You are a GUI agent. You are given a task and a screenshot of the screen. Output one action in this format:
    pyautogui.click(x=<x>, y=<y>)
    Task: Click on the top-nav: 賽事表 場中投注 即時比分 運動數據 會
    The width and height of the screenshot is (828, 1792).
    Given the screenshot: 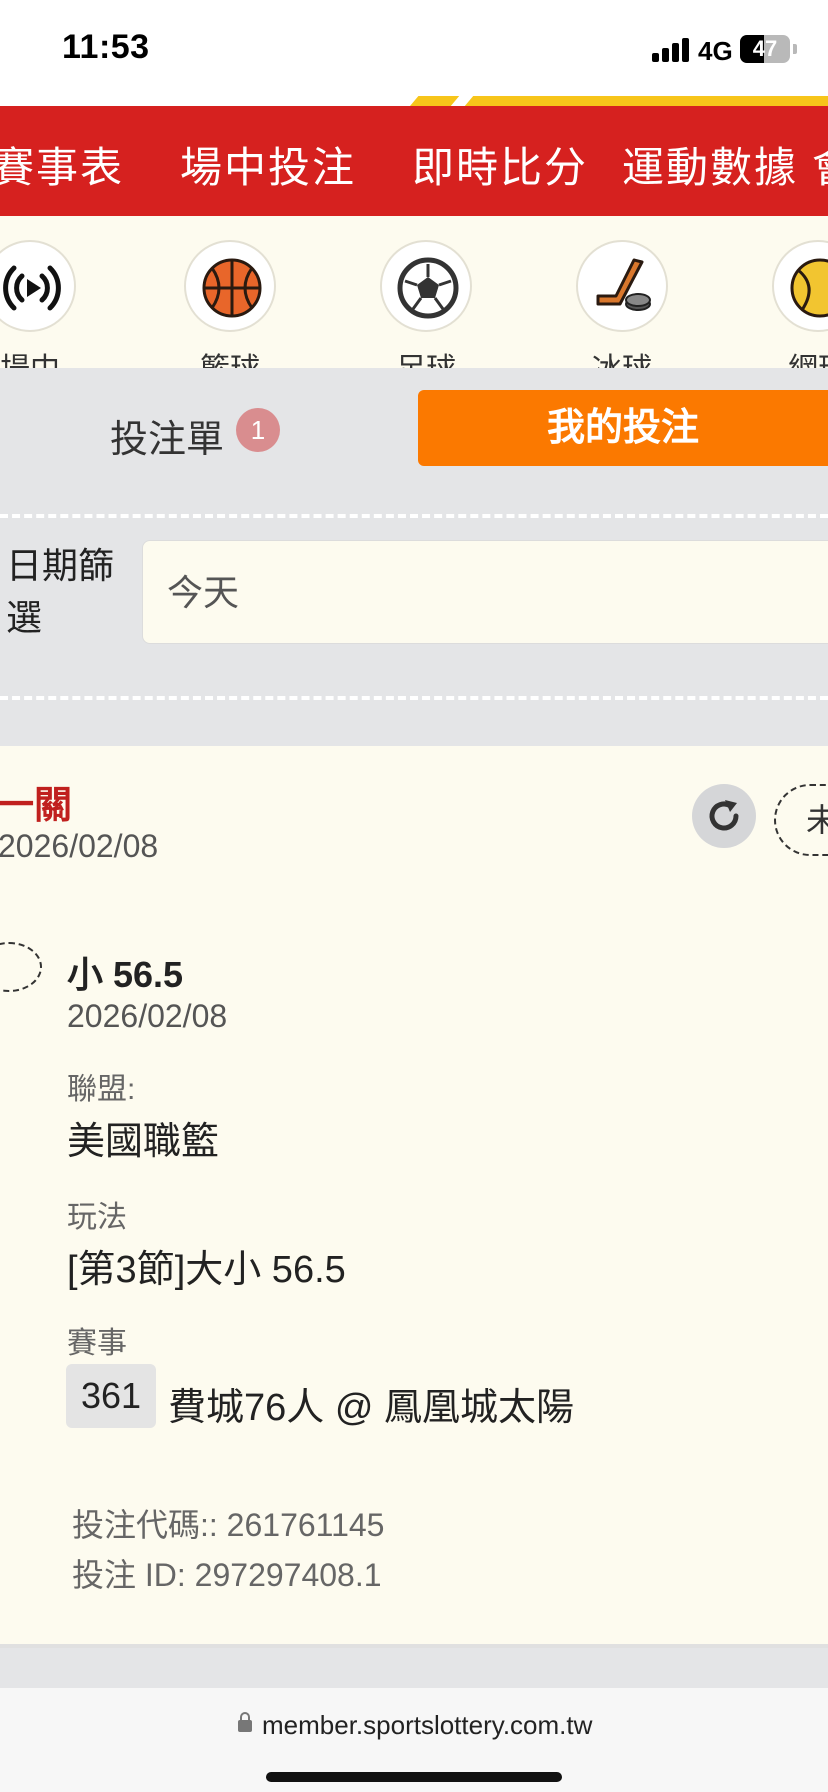 What is the action you would take?
    pyautogui.click(x=414, y=161)
    